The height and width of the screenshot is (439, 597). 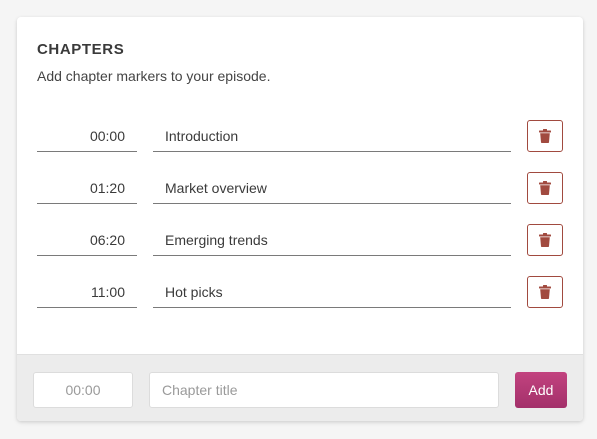 What do you see at coordinates (83, 390) in the screenshot?
I see `new-chapter-time-input` at bounding box center [83, 390].